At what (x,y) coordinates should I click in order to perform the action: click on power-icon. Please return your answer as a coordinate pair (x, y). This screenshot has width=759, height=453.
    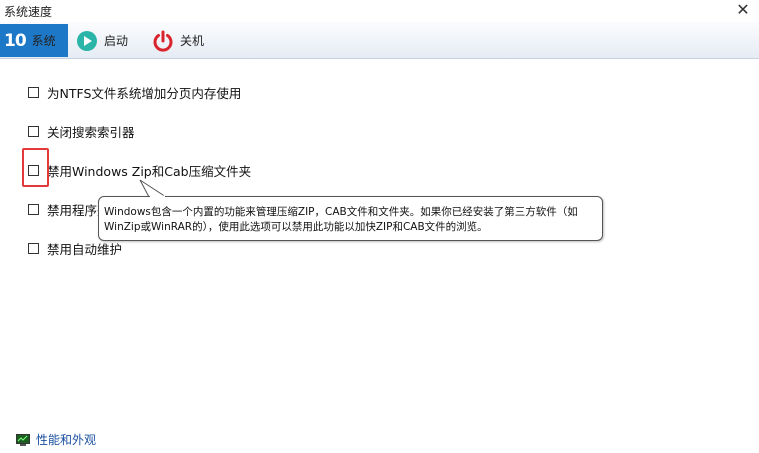
    Looking at the image, I should click on (163, 41).